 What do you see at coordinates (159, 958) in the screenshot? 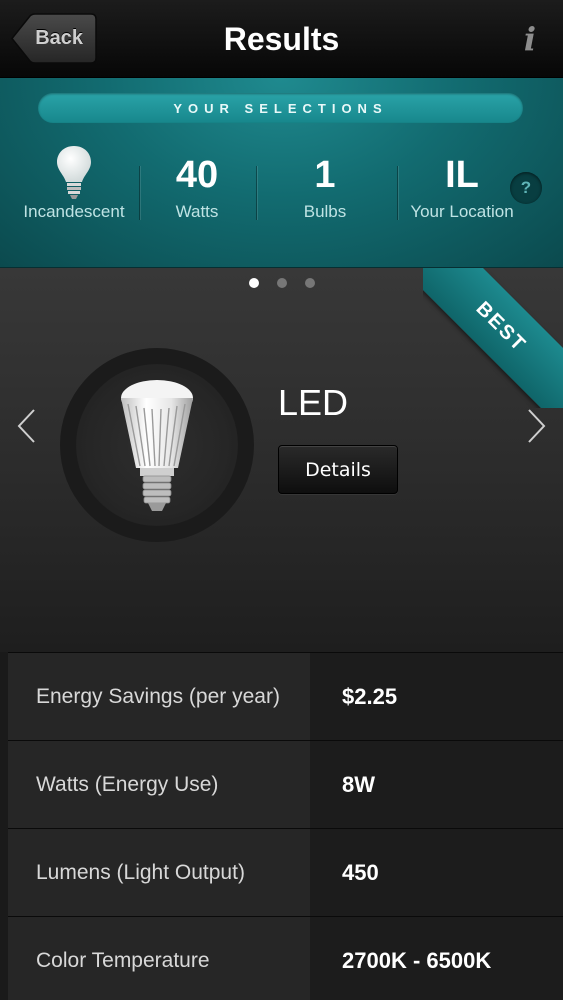
I see `spec-label: Color Temperature` at bounding box center [159, 958].